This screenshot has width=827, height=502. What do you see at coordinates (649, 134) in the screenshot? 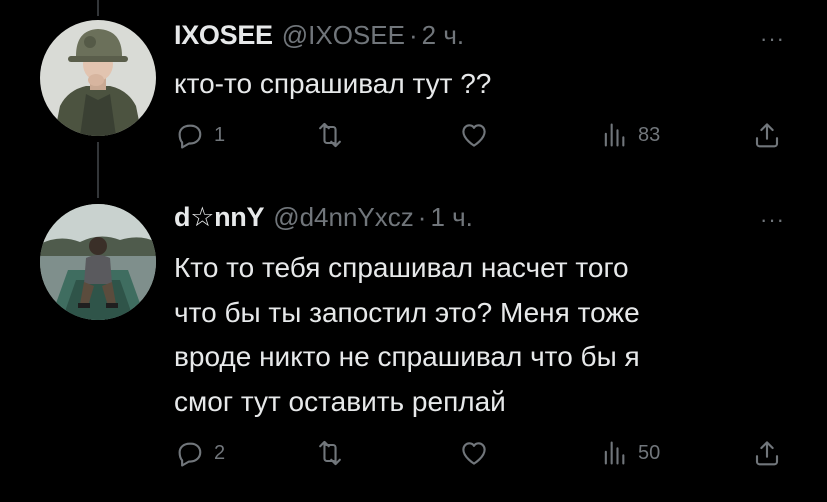
I see `views-count: 83` at bounding box center [649, 134].